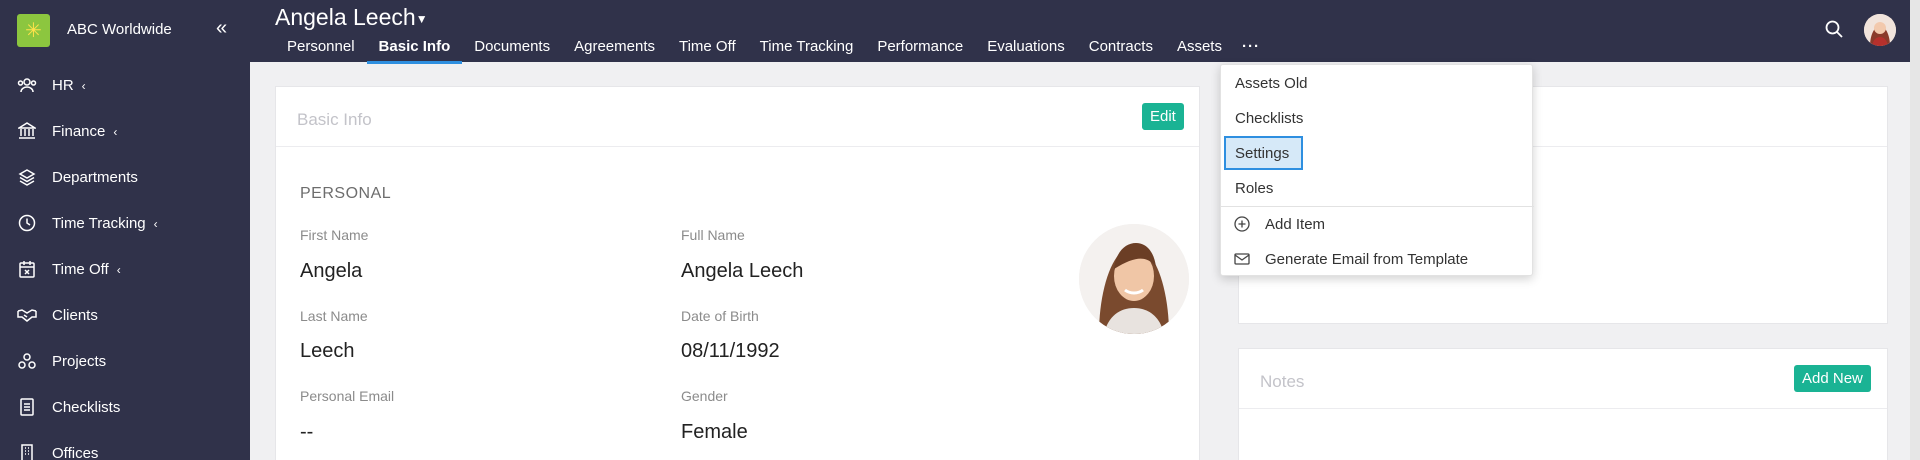  I want to click on collapse-sidebar-icon: «, so click(221, 28).